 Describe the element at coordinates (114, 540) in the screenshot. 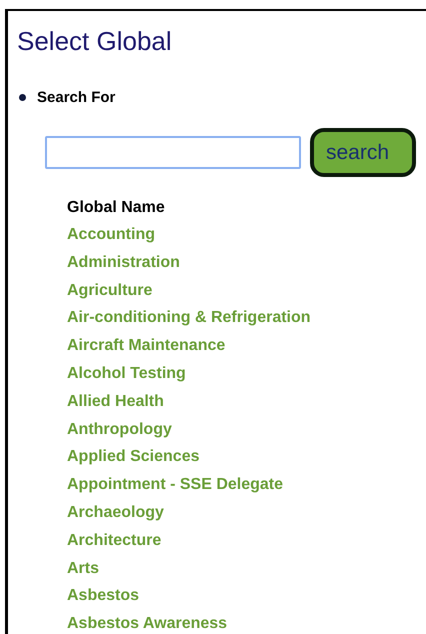

I see `global-name-link: Architecture` at that location.